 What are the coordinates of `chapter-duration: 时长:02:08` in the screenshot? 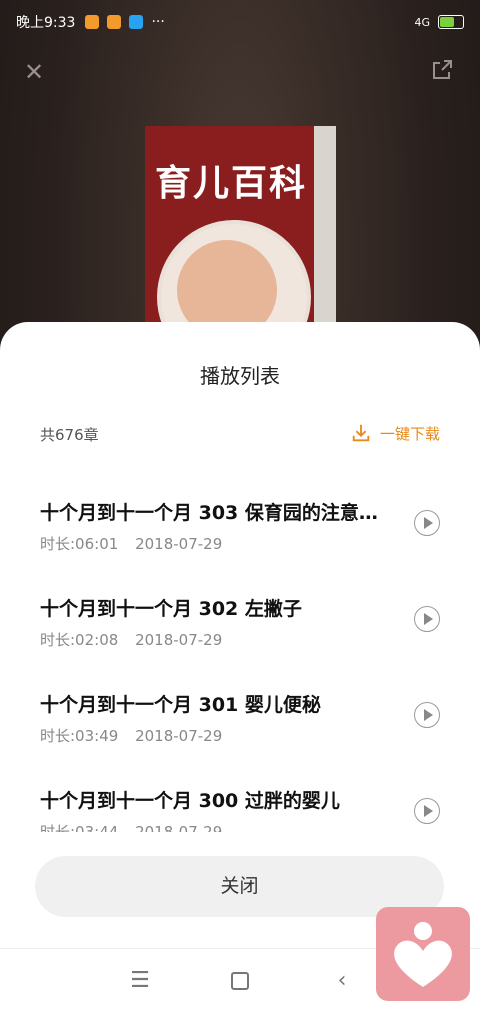 It's located at (79, 640).